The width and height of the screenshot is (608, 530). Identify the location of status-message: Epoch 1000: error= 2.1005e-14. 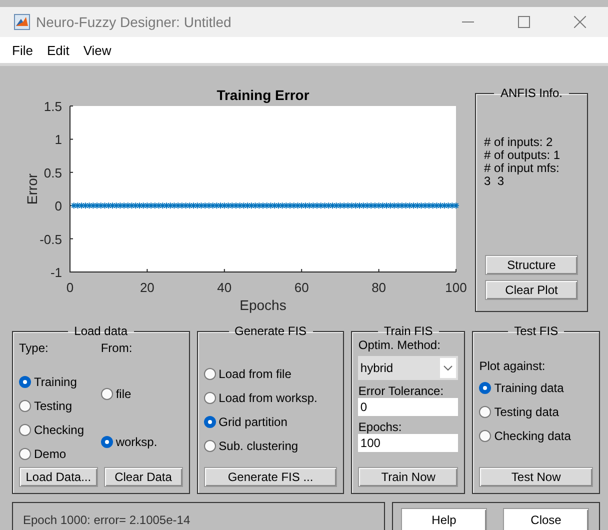
(198, 516).